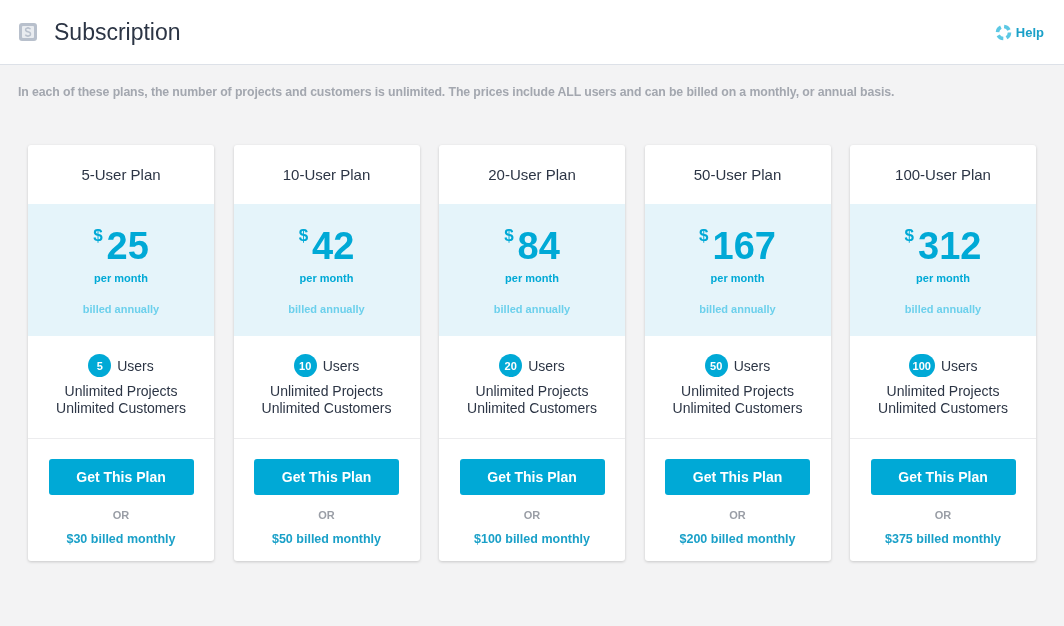 This screenshot has height=626, width=1064. I want to click on price-amount: 167, so click(744, 246).